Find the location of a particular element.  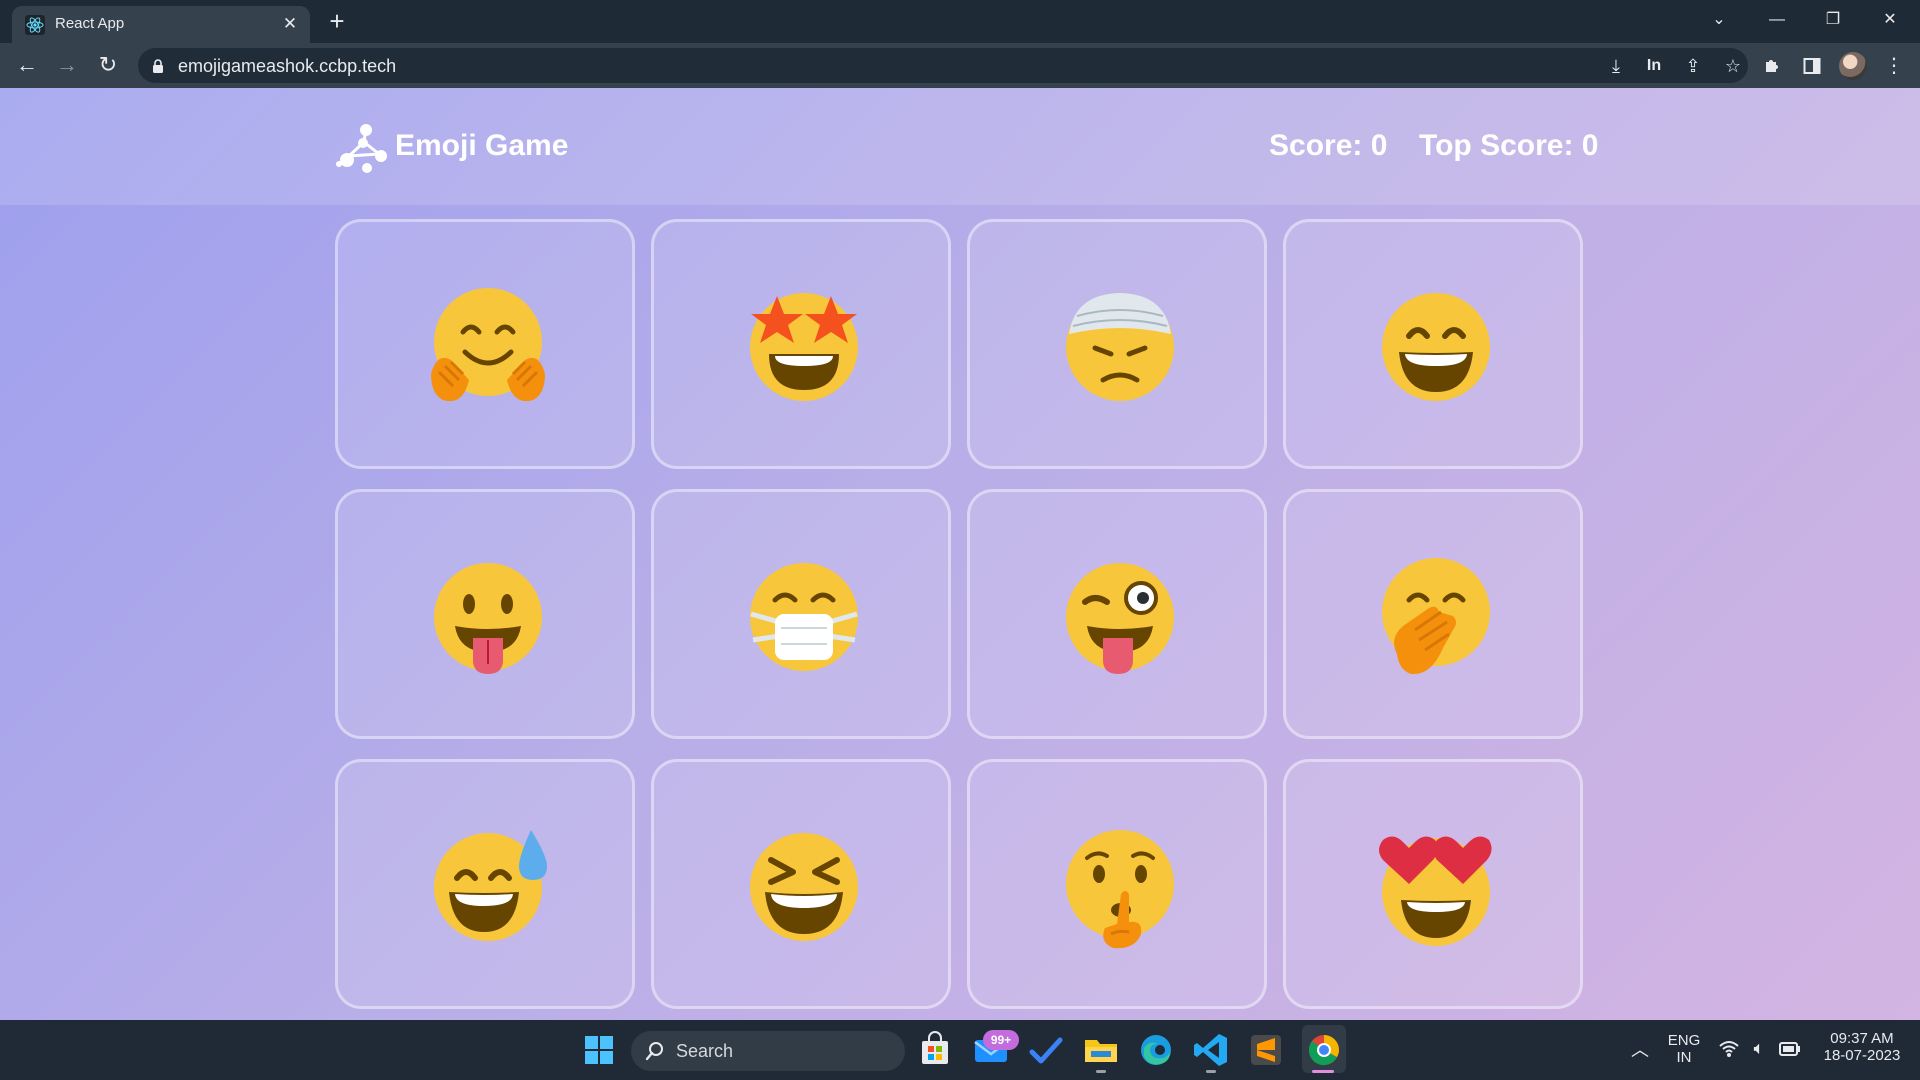

more-menu-icon: ⋮ is located at coordinates (1894, 66).